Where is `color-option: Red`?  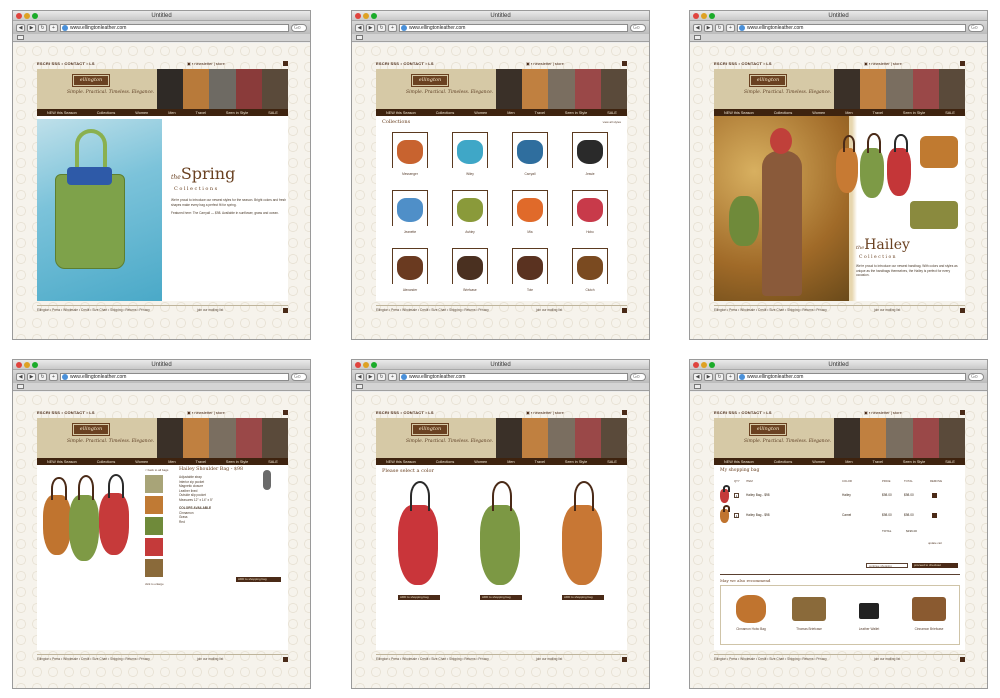
color-option: Red is located at coordinates (232, 522).